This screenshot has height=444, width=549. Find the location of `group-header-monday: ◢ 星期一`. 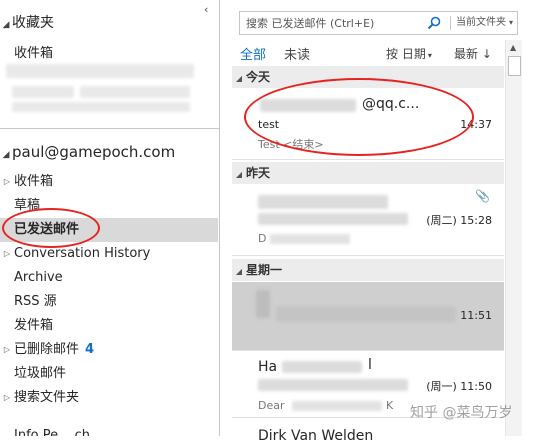

group-header-monday: ◢ 星期一 is located at coordinates (368, 270).